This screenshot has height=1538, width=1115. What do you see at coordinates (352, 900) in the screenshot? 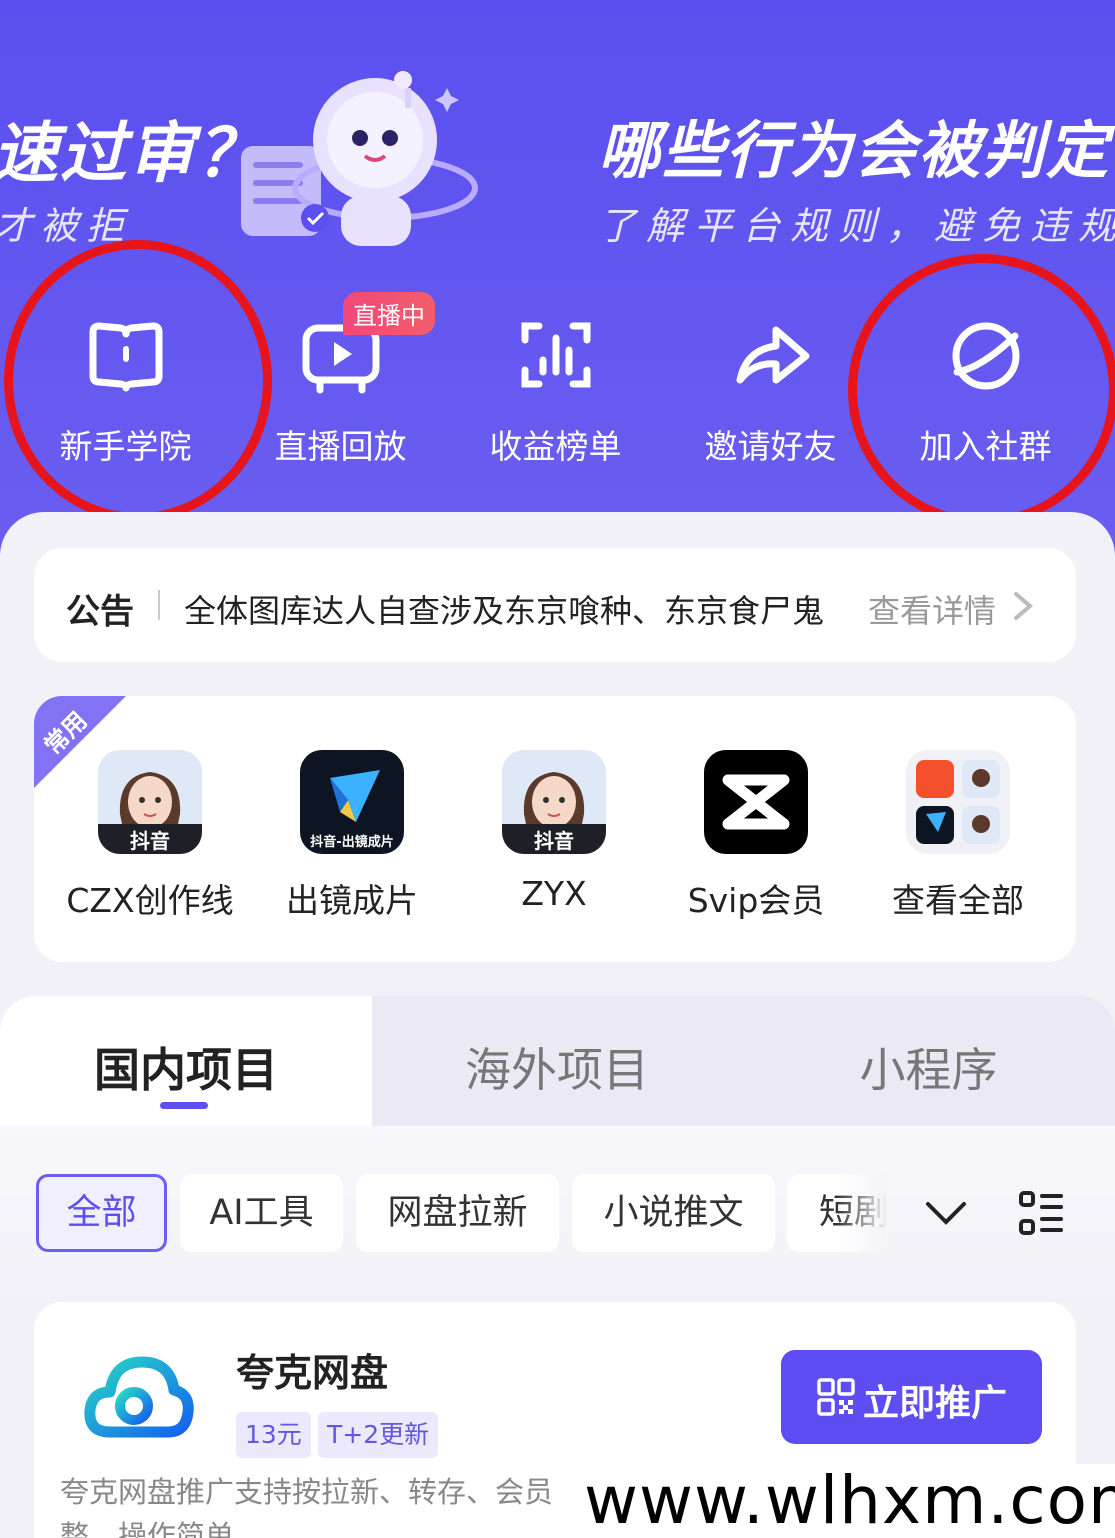
I see `app-label: 出镜成片` at bounding box center [352, 900].